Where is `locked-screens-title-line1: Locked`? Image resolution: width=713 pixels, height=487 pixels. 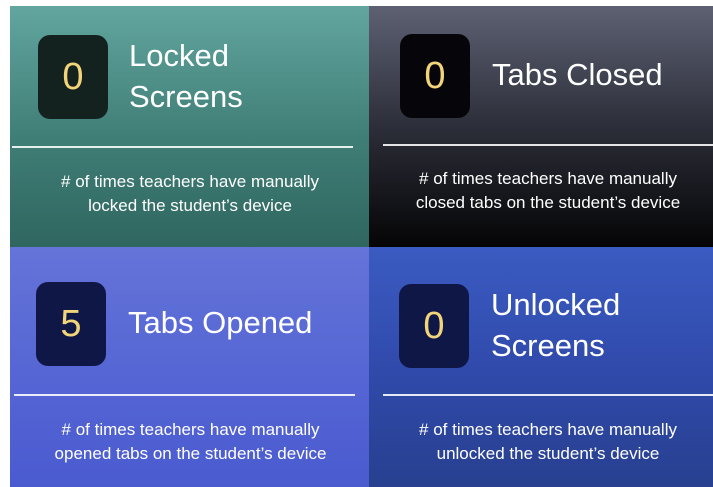
locked-screens-title-line1: Locked is located at coordinates (179, 55).